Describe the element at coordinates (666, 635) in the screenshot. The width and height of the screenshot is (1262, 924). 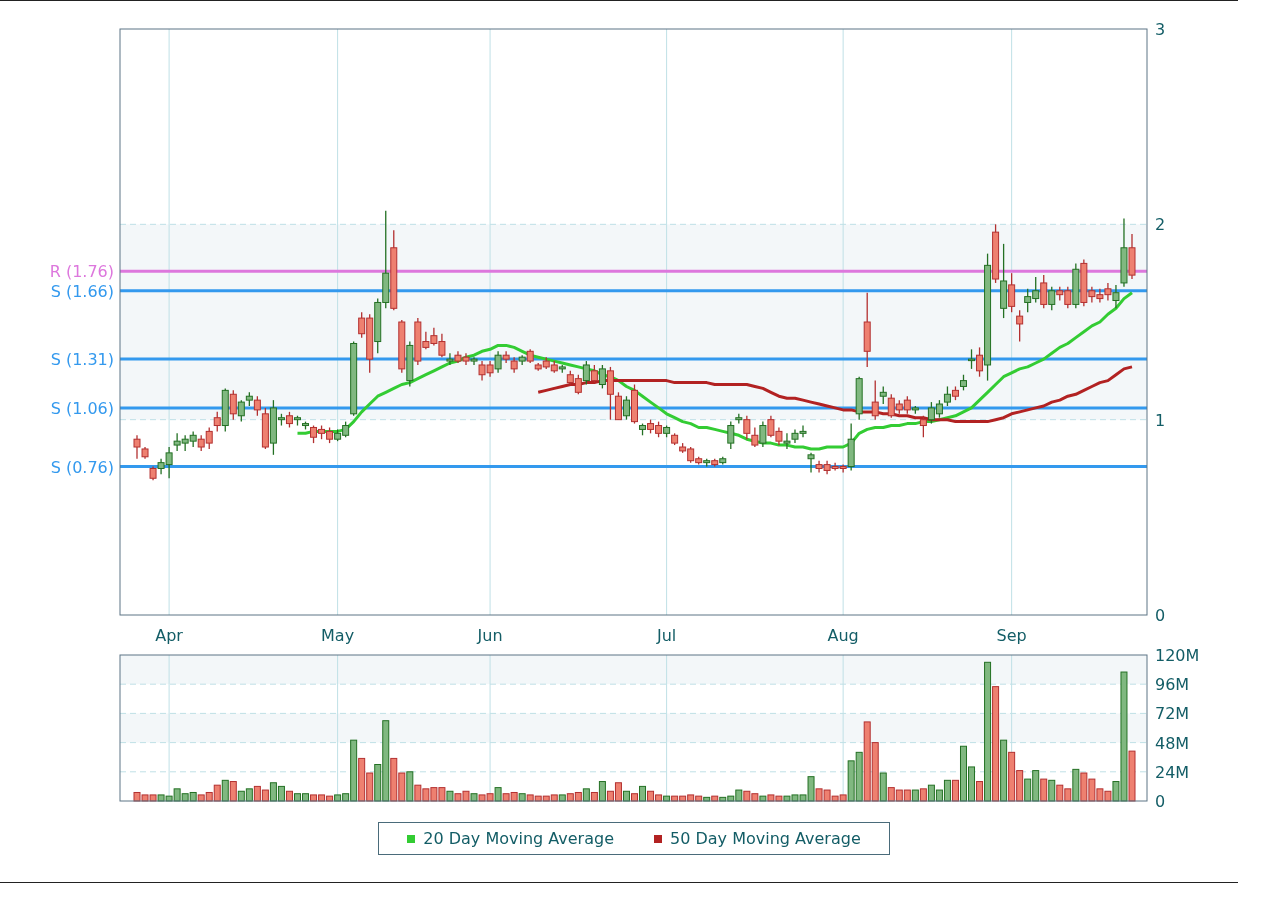
I see `axis-tick-label: Jul` at that location.